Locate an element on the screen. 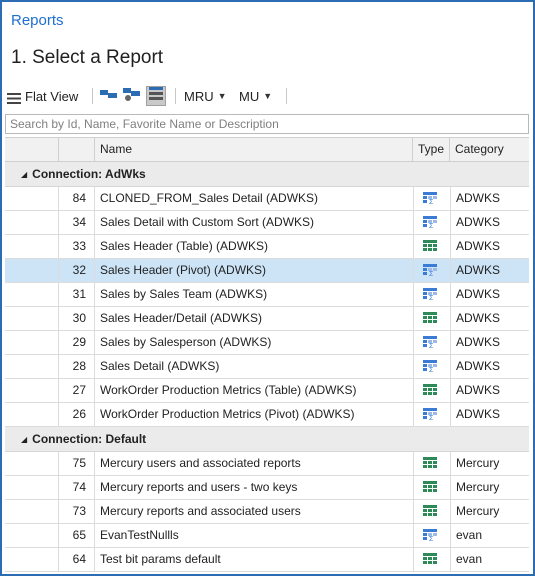 Image resolution: width=535 pixels, height=576 pixels. report-row: 33 Sales Header (Table) (ADWKS) ADWKS is located at coordinates (267, 247).